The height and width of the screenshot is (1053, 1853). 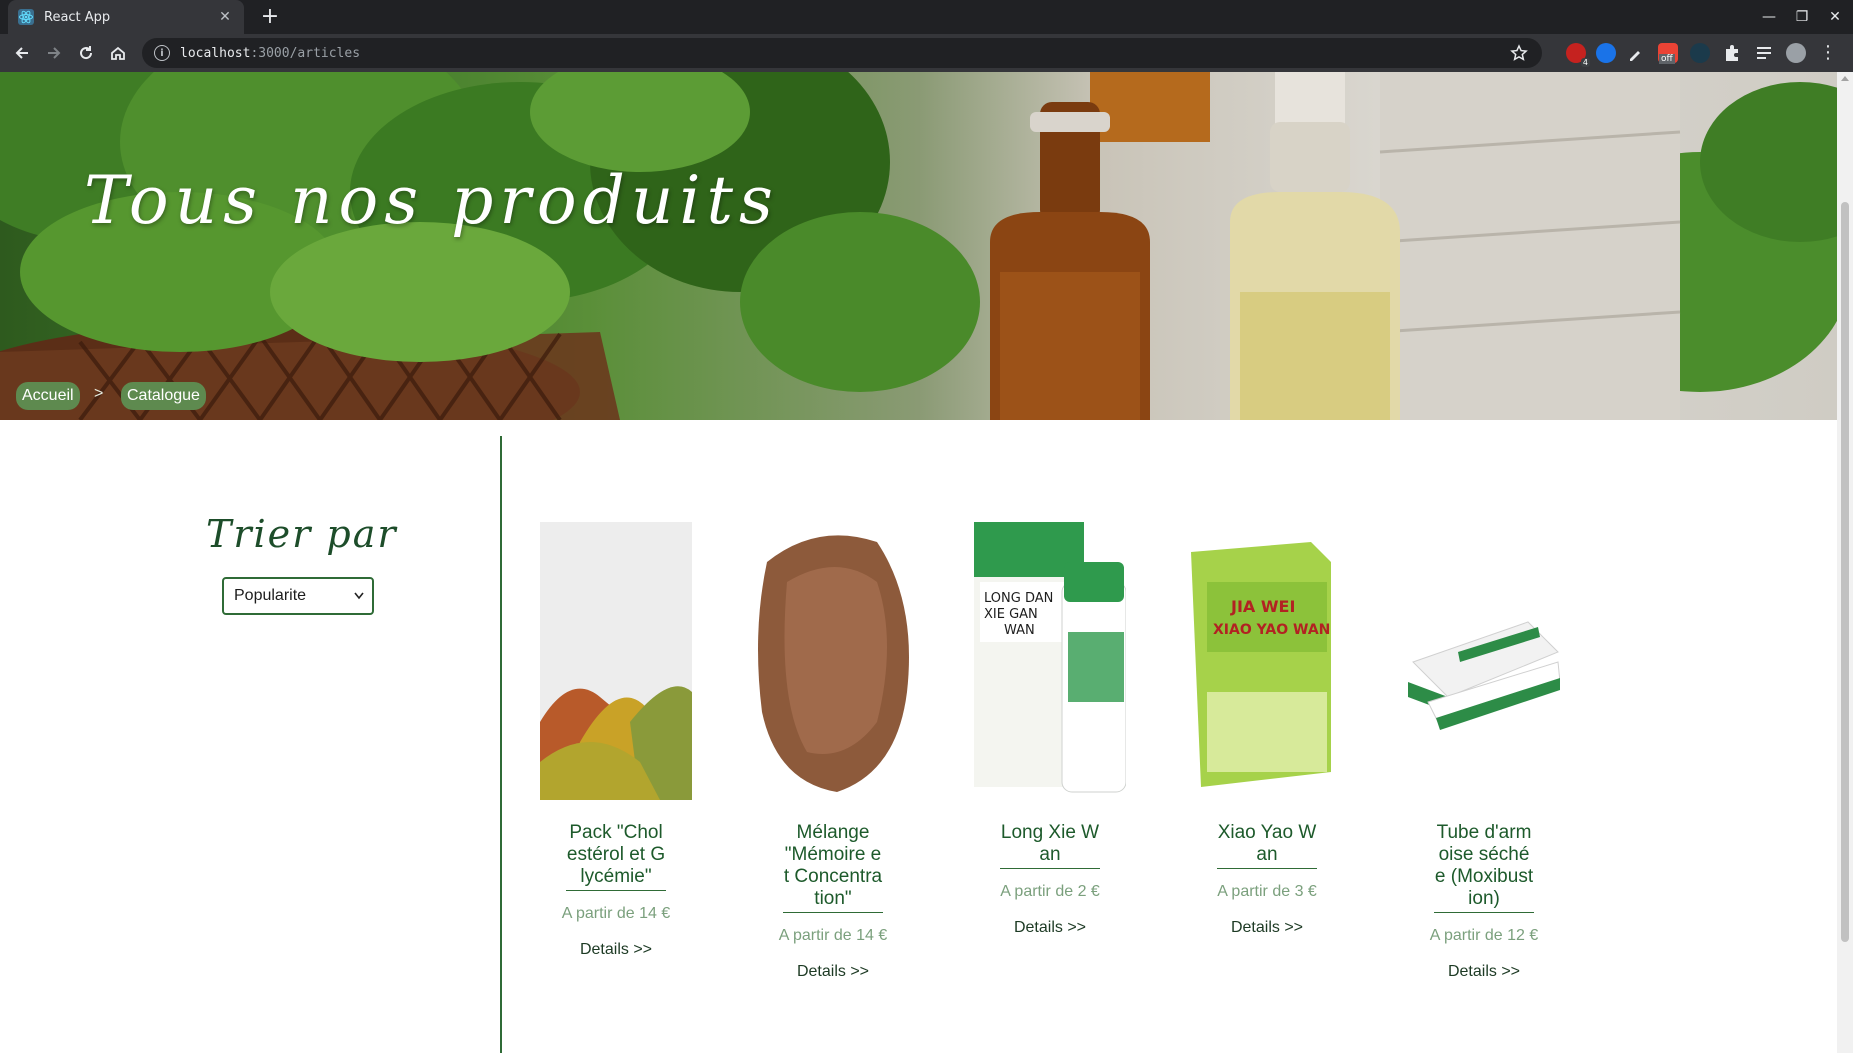 I want to click on pen-extension-icon, so click(x=1636, y=53).